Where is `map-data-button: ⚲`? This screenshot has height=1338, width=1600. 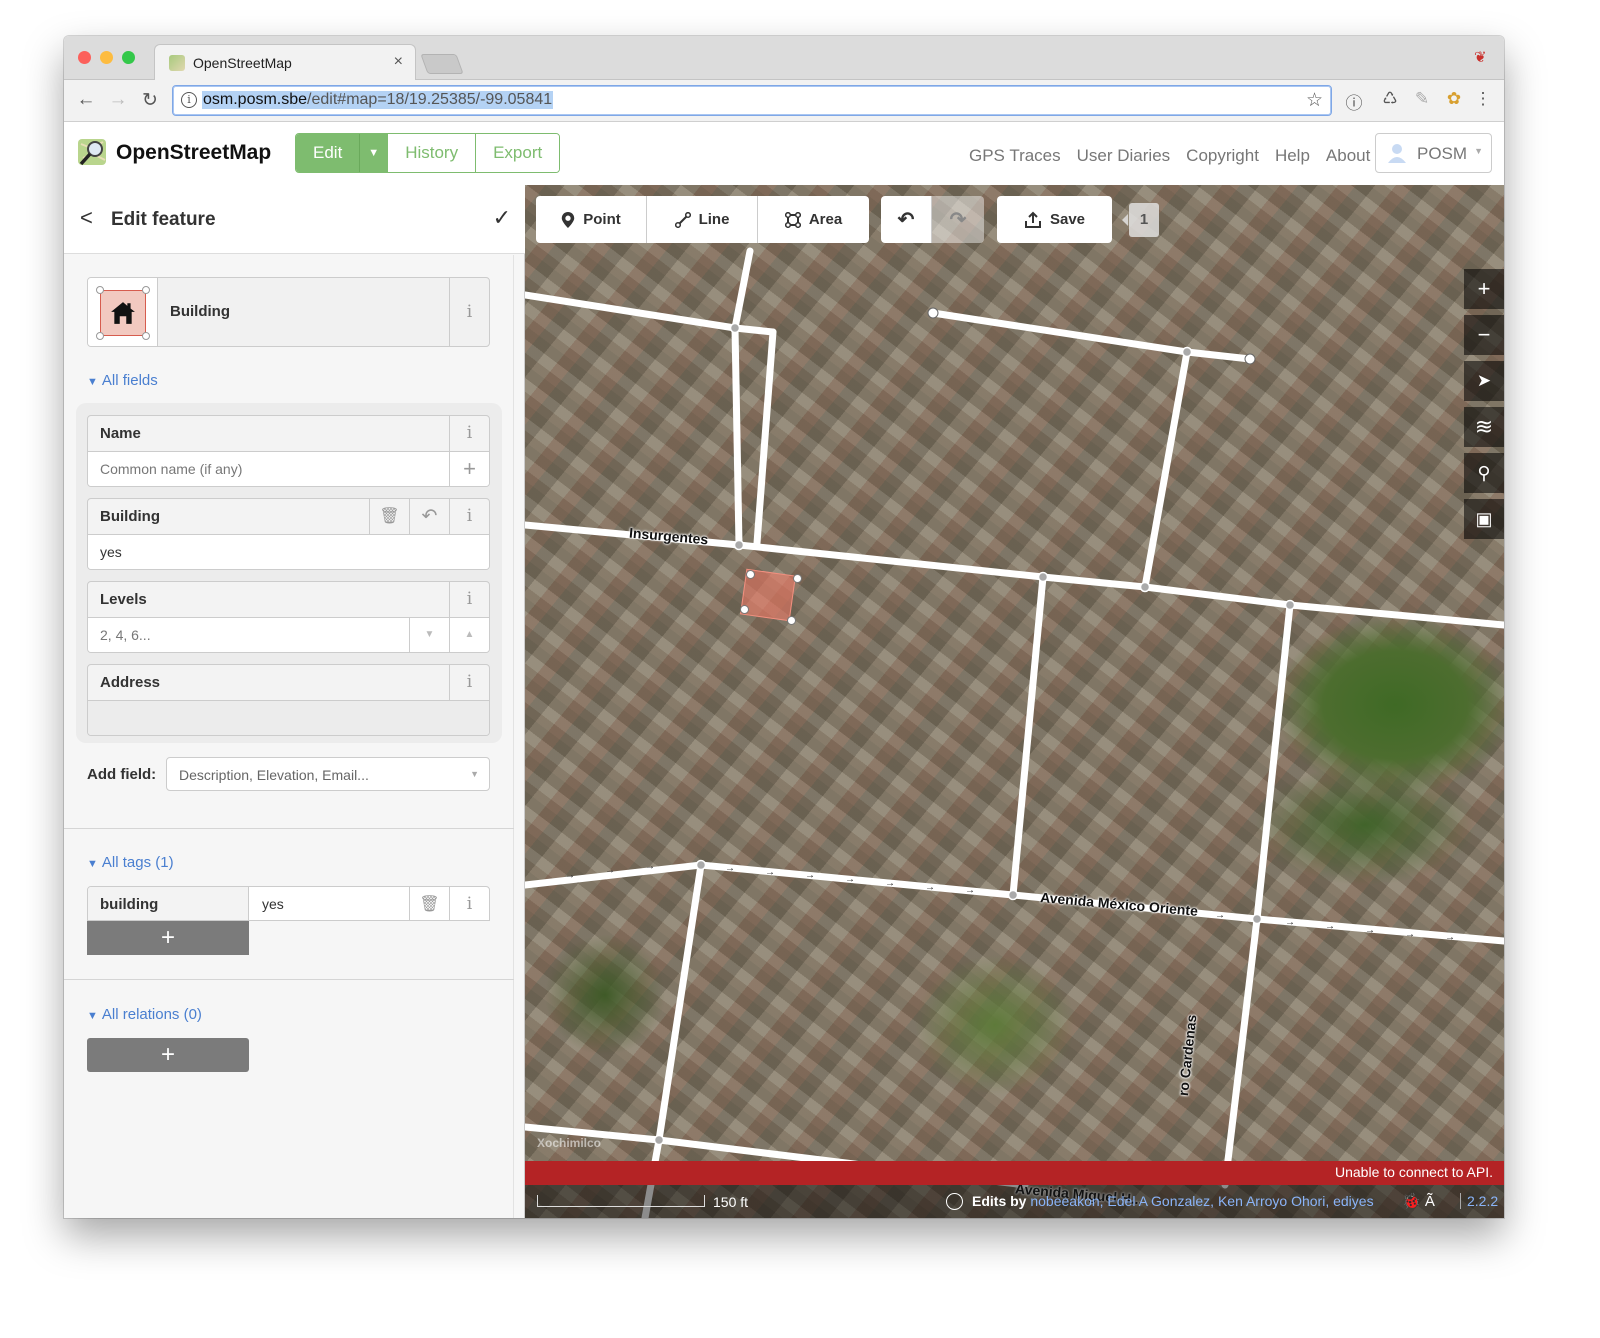
map-data-button: ⚲ is located at coordinates (1484, 473).